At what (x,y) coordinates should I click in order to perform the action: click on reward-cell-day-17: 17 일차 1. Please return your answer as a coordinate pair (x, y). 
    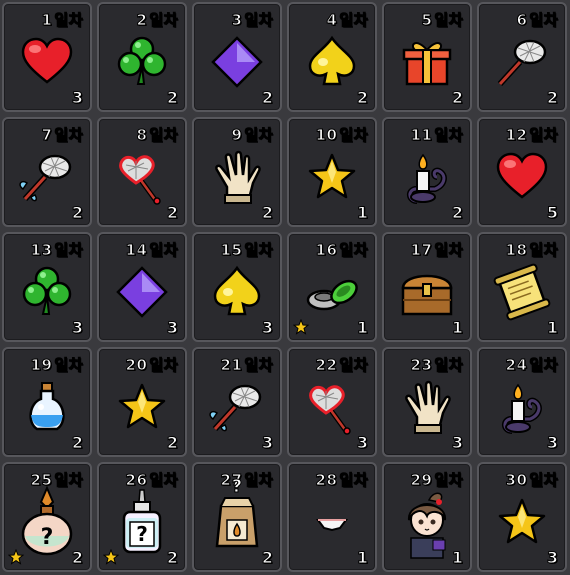
    Looking at the image, I should click on (427, 287).